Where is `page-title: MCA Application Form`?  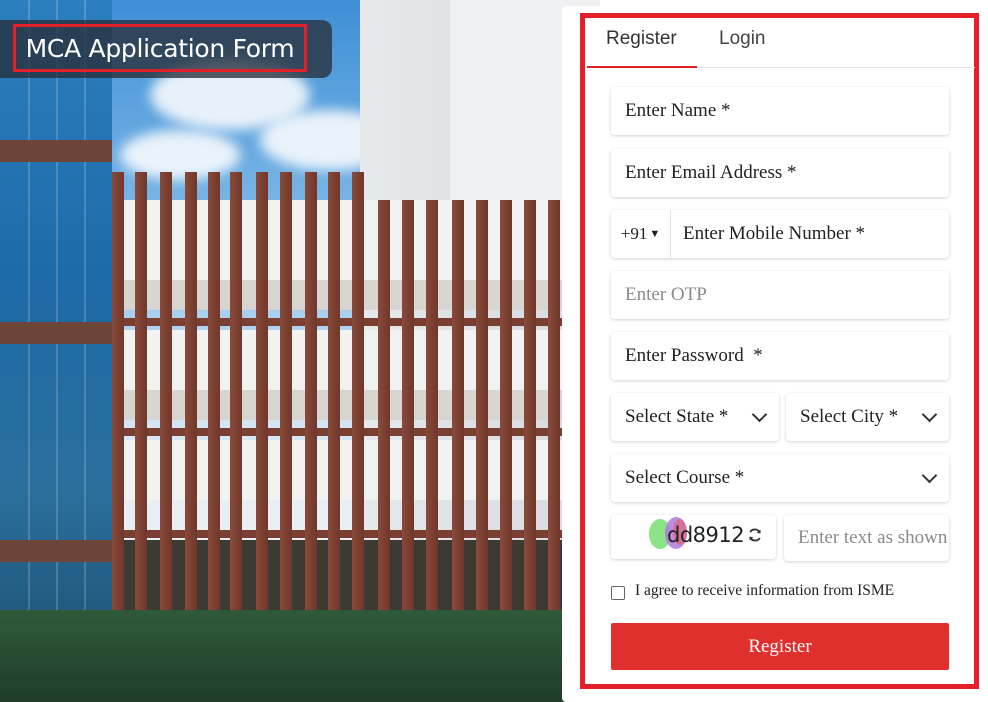 page-title: MCA Application Form is located at coordinates (160, 48).